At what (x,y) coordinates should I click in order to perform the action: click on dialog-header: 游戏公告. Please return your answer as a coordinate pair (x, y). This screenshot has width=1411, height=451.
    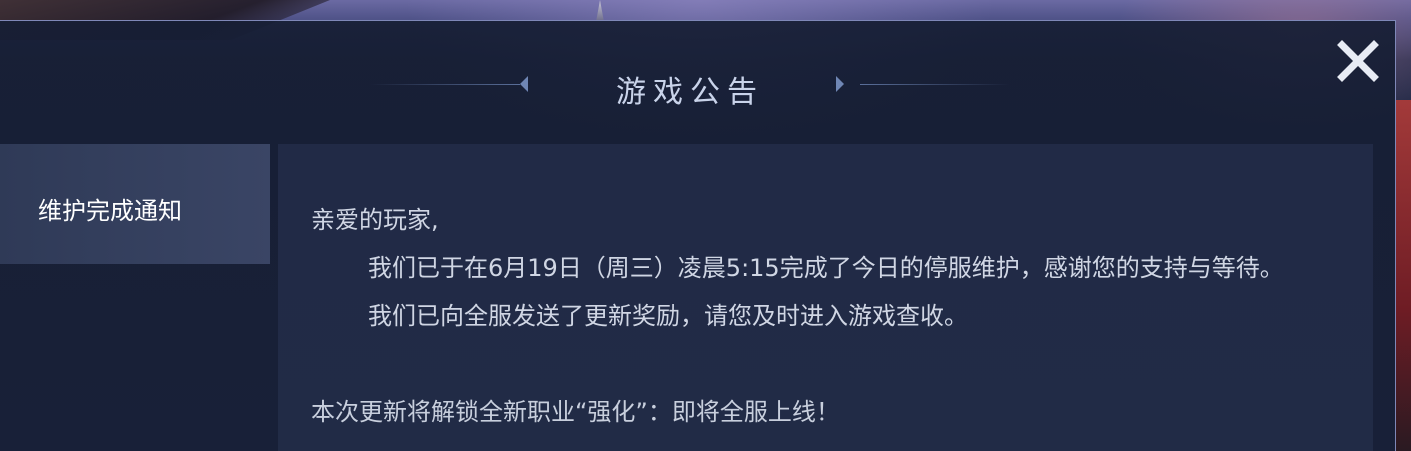
    Looking at the image, I should click on (690, 87).